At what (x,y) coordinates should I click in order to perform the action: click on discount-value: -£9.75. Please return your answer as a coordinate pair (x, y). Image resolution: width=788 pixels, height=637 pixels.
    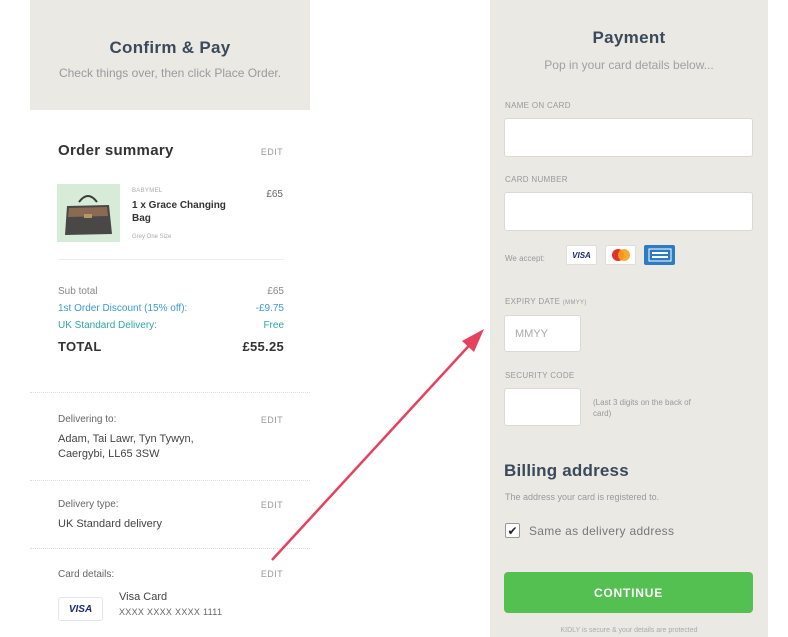
    Looking at the image, I should click on (269, 308).